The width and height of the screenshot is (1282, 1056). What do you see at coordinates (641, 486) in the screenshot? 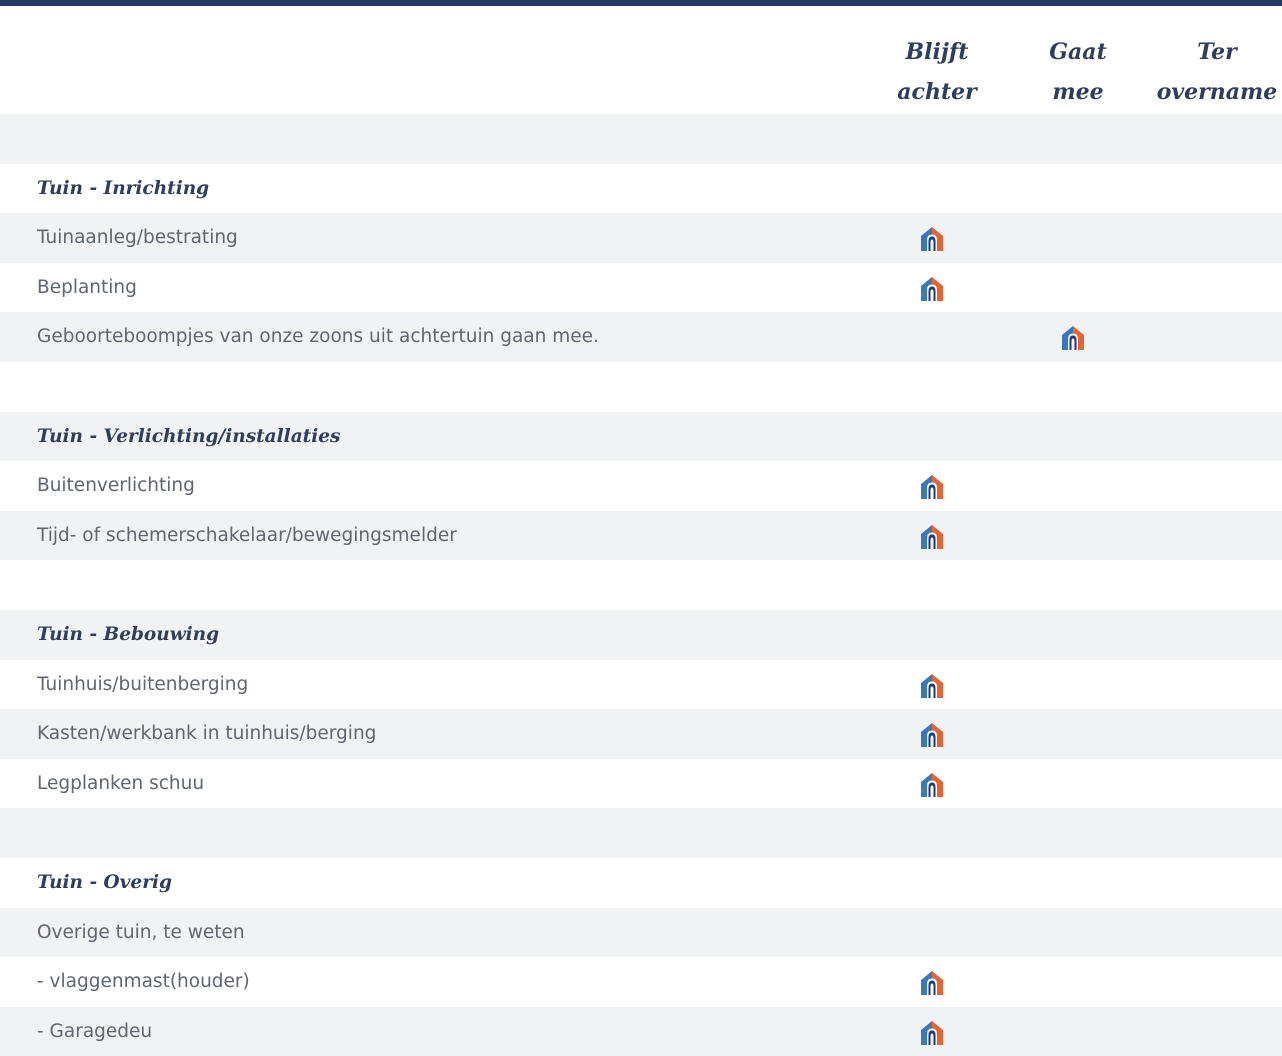
I see `table-row: Buitenverlichting` at bounding box center [641, 486].